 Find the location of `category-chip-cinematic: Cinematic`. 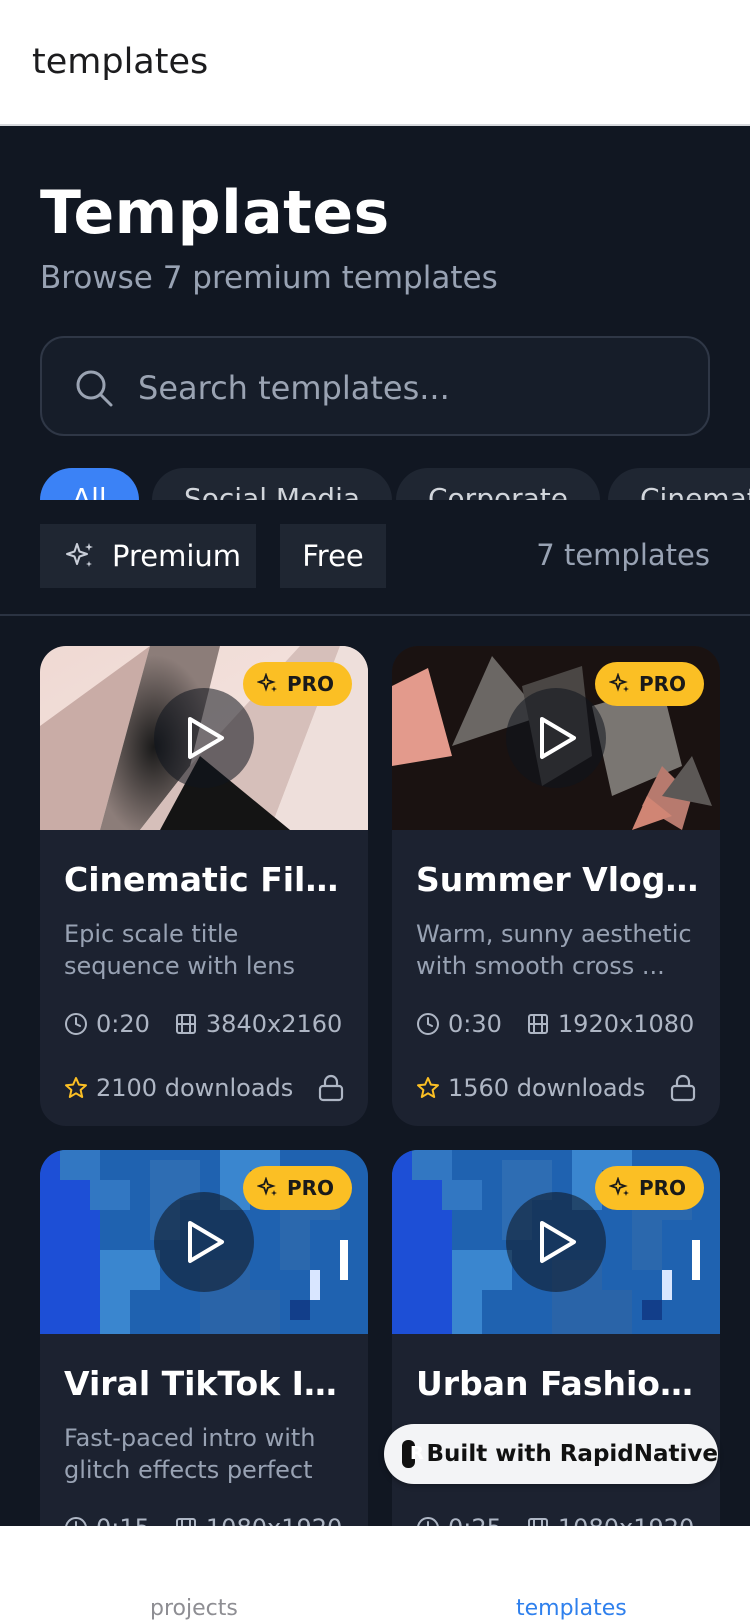

category-chip-cinematic: Cinematic is located at coordinates (679, 484).